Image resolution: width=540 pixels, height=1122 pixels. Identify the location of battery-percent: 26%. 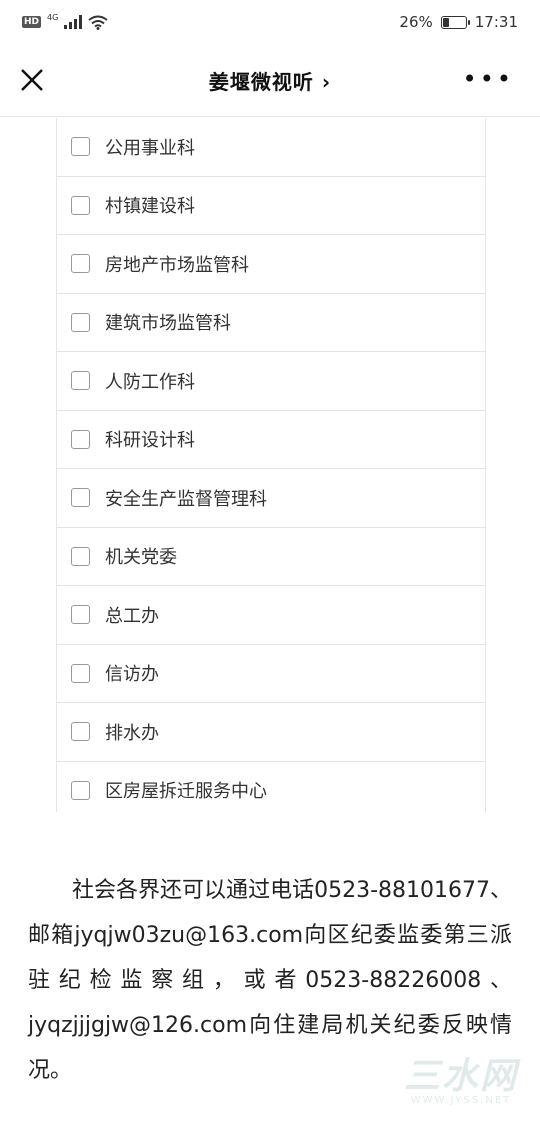
(416, 22).